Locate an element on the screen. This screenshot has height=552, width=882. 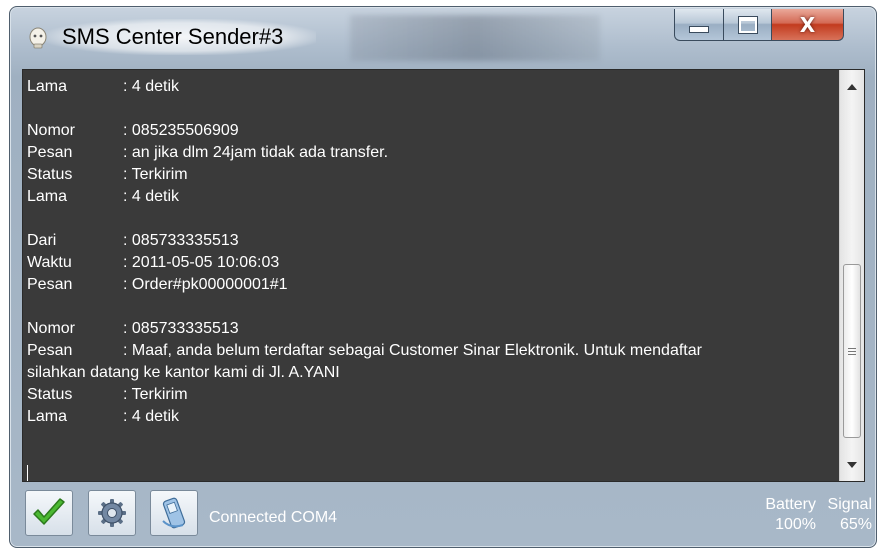
start-button is located at coordinates (49, 513).